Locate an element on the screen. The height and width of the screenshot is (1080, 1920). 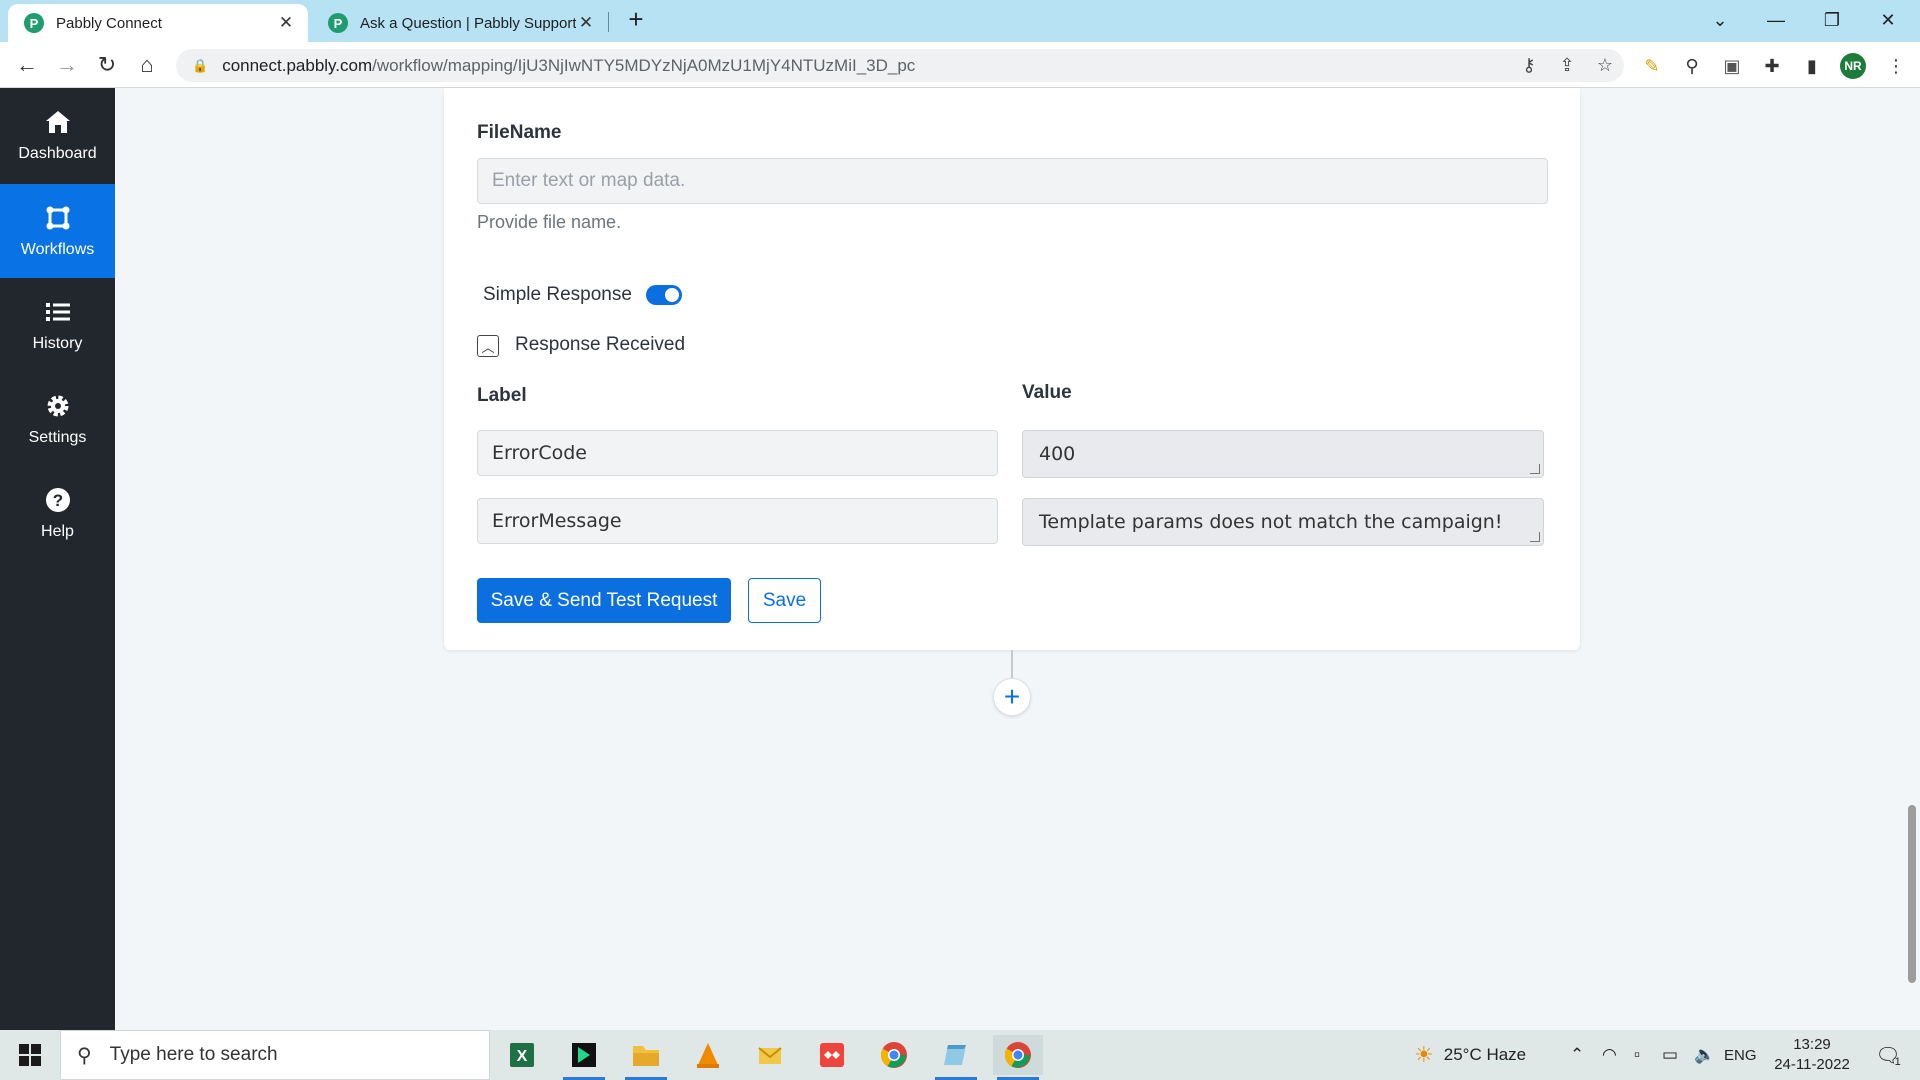
home-icon: ⌂ is located at coordinates (147, 65).